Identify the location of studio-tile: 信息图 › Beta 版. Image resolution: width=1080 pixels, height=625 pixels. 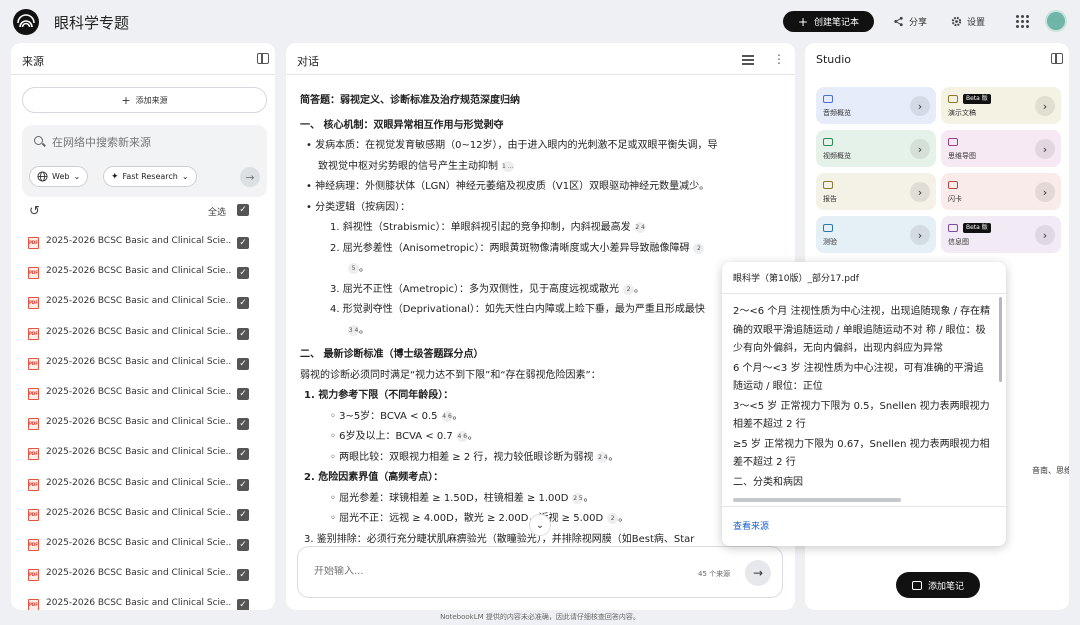
(1001, 234).